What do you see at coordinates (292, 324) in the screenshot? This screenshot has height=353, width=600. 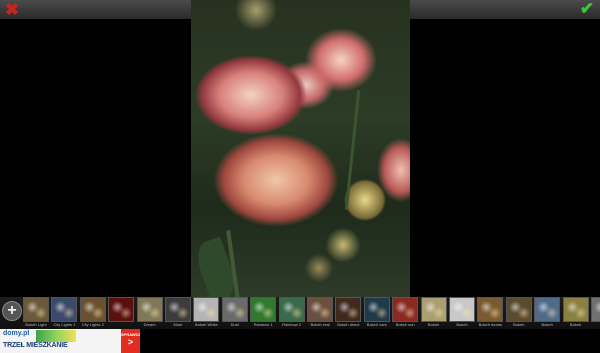 I see `filter-label: Rainbow 2` at bounding box center [292, 324].